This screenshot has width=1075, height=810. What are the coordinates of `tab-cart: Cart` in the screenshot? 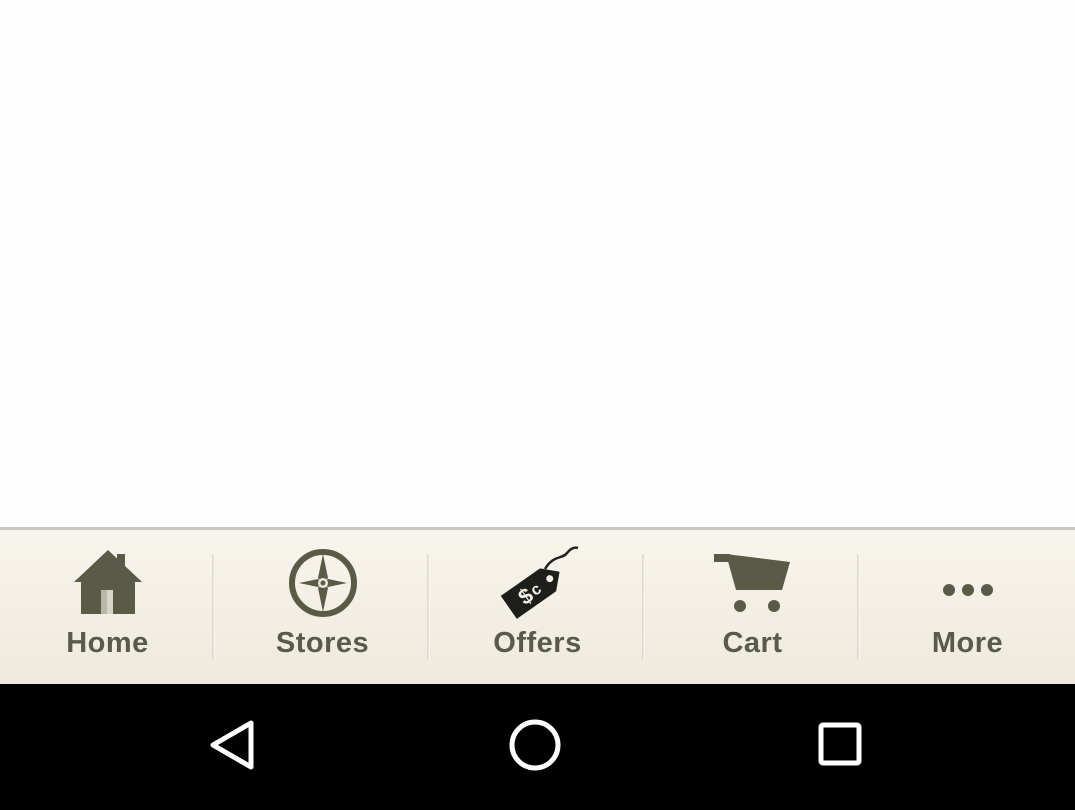 It's located at (752, 607).